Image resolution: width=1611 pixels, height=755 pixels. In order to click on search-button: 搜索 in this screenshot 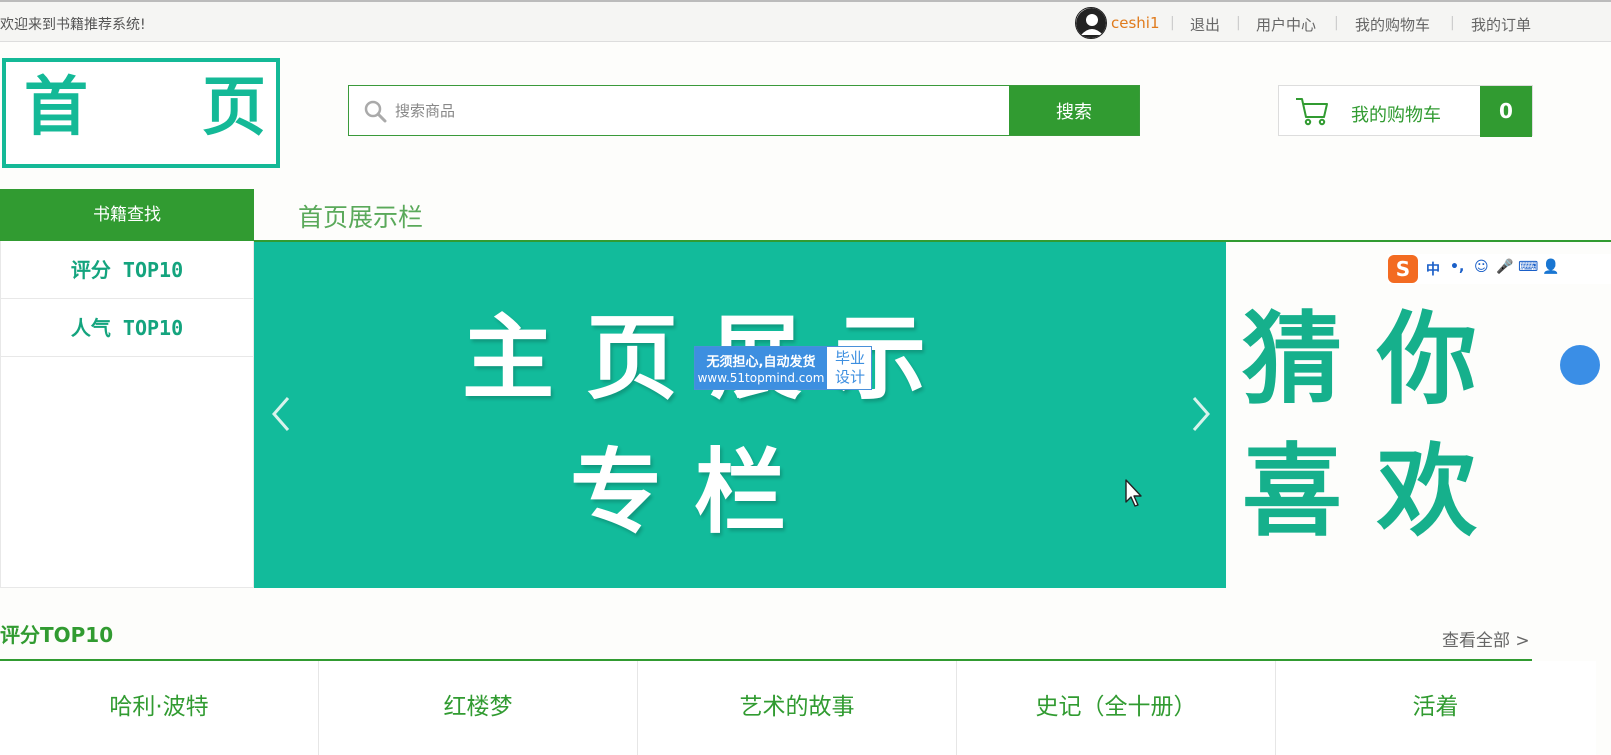, I will do `click(1074, 110)`.